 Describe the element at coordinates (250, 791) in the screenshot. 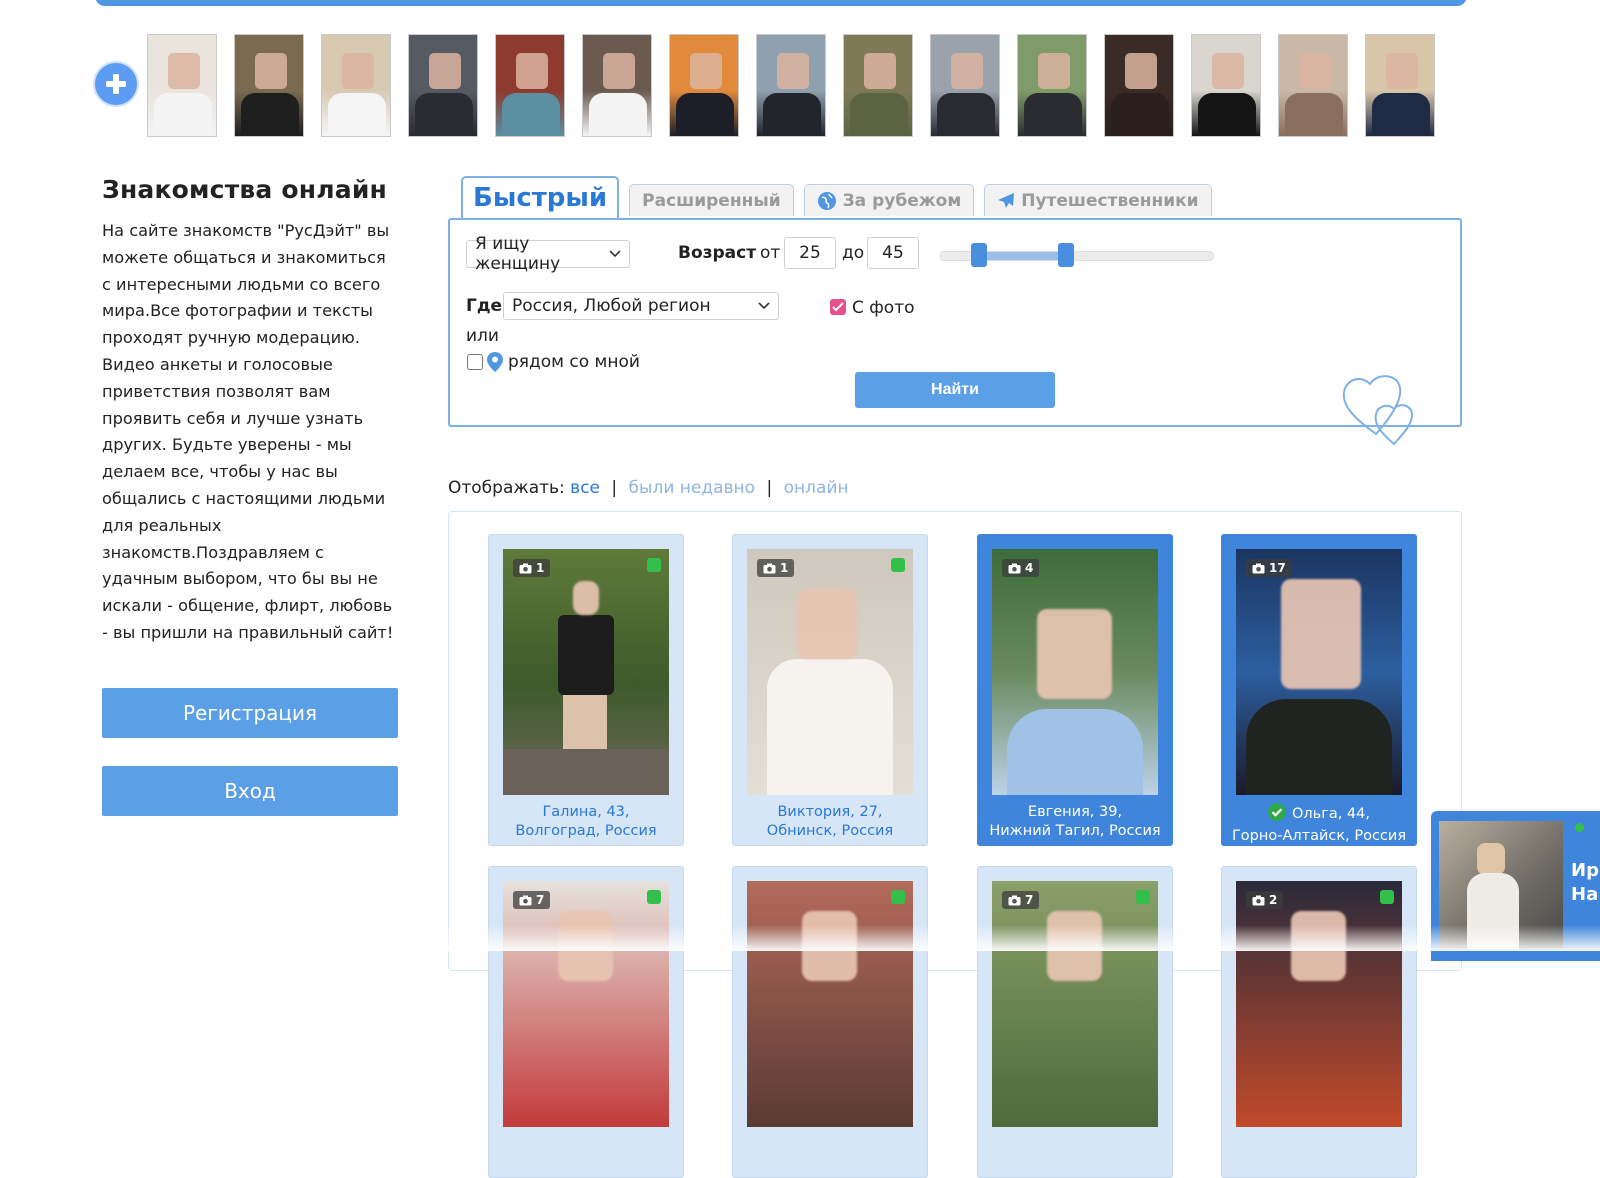

I see `login-button: Вход` at that location.